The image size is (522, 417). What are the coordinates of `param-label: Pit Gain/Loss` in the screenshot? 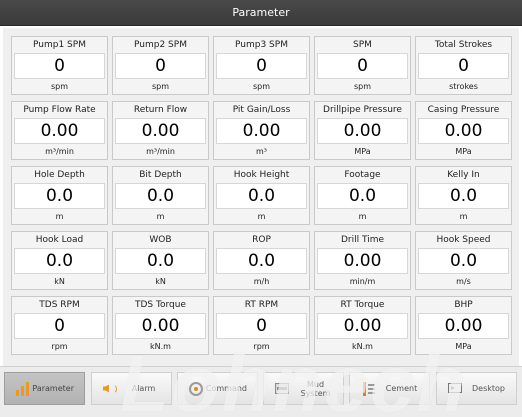 It's located at (261, 110).